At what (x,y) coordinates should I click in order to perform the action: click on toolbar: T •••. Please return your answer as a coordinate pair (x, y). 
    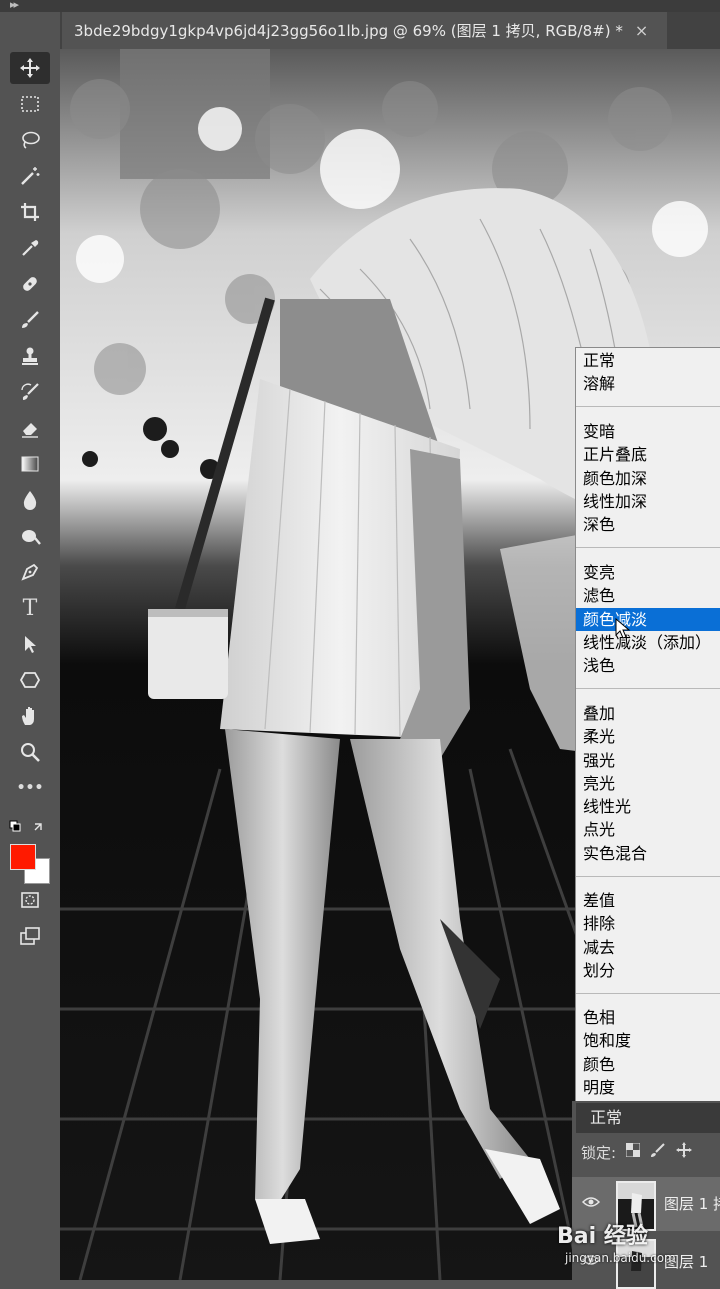
    Looking at the image, I should click on (30, 646).